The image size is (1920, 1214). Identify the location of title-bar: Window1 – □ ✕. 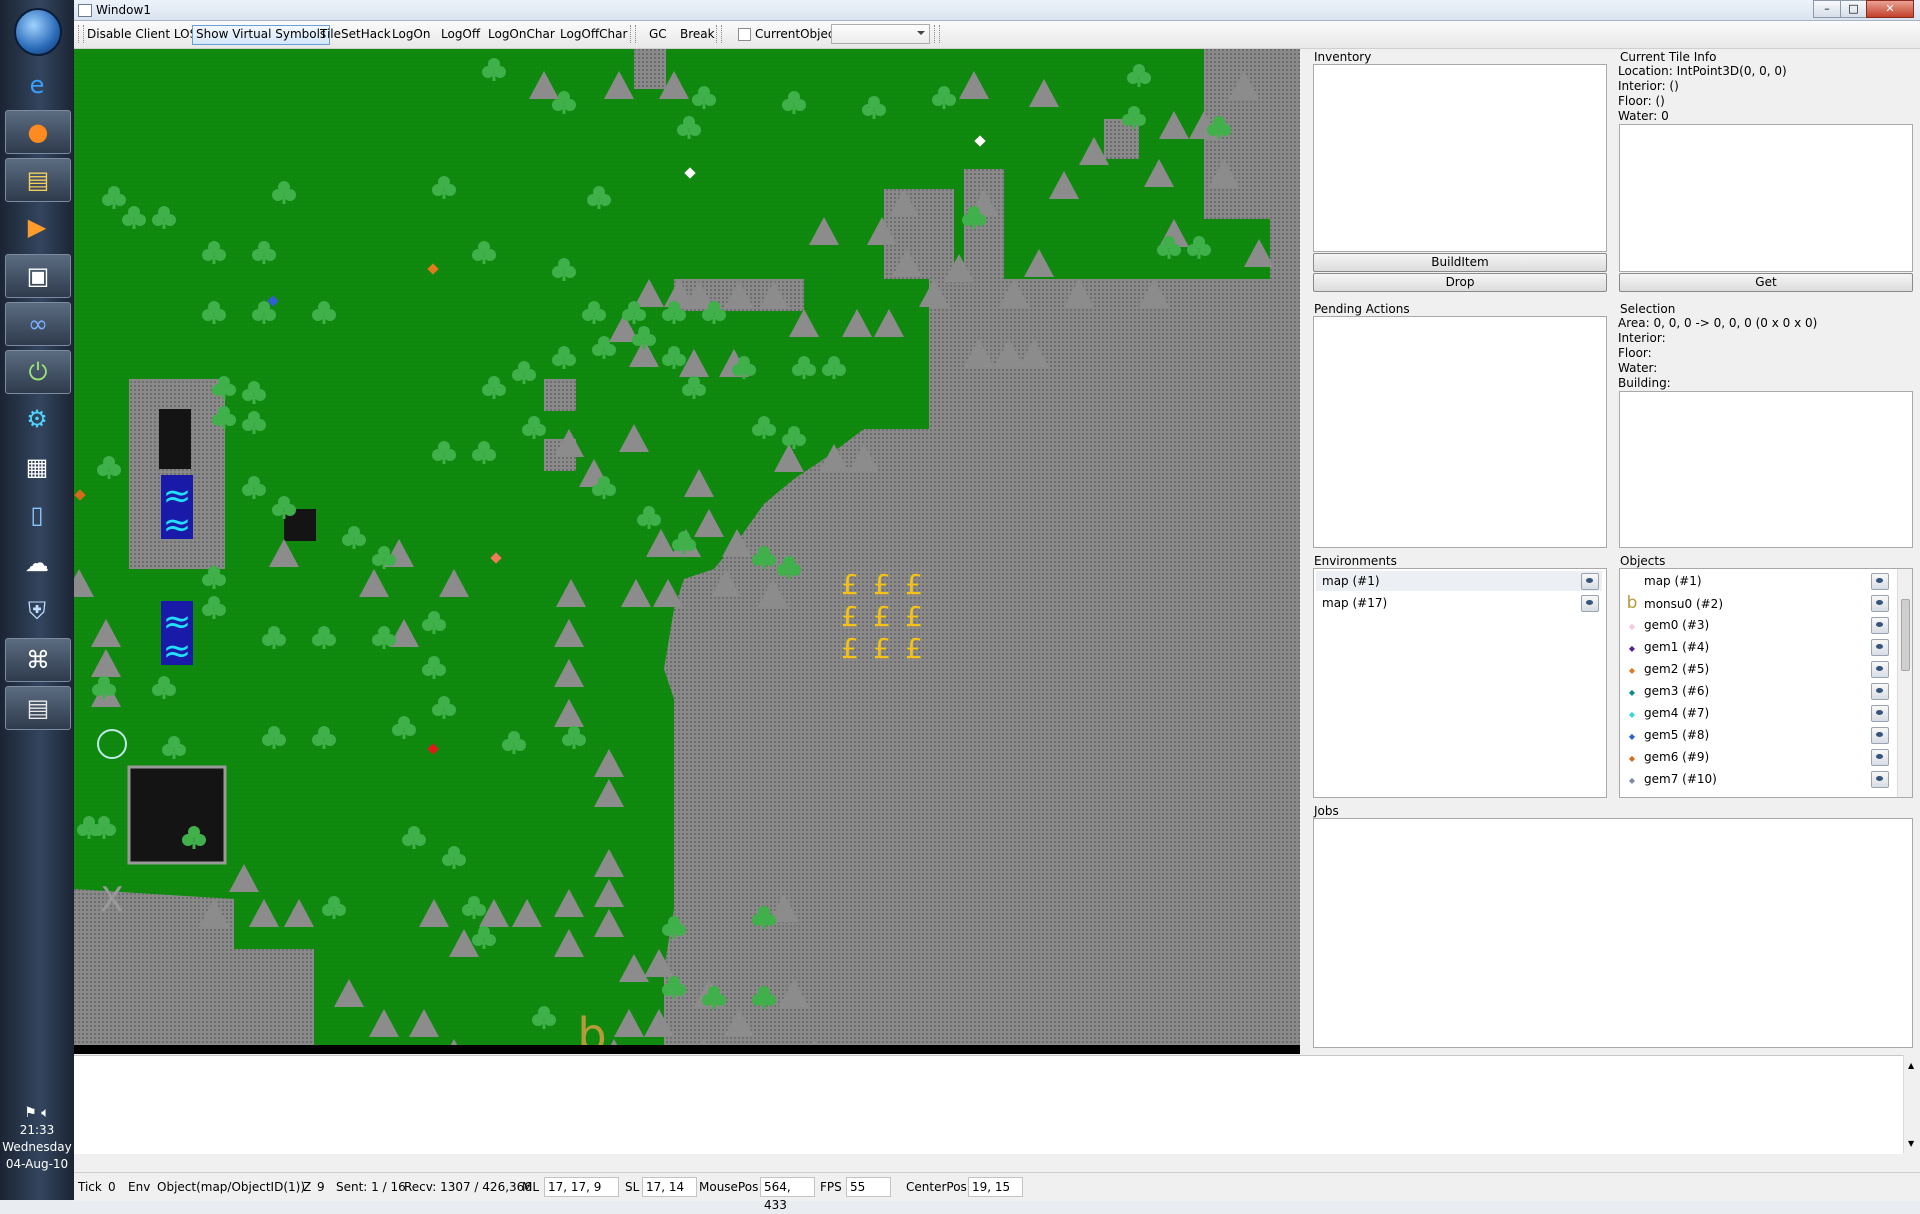
(997, 10).